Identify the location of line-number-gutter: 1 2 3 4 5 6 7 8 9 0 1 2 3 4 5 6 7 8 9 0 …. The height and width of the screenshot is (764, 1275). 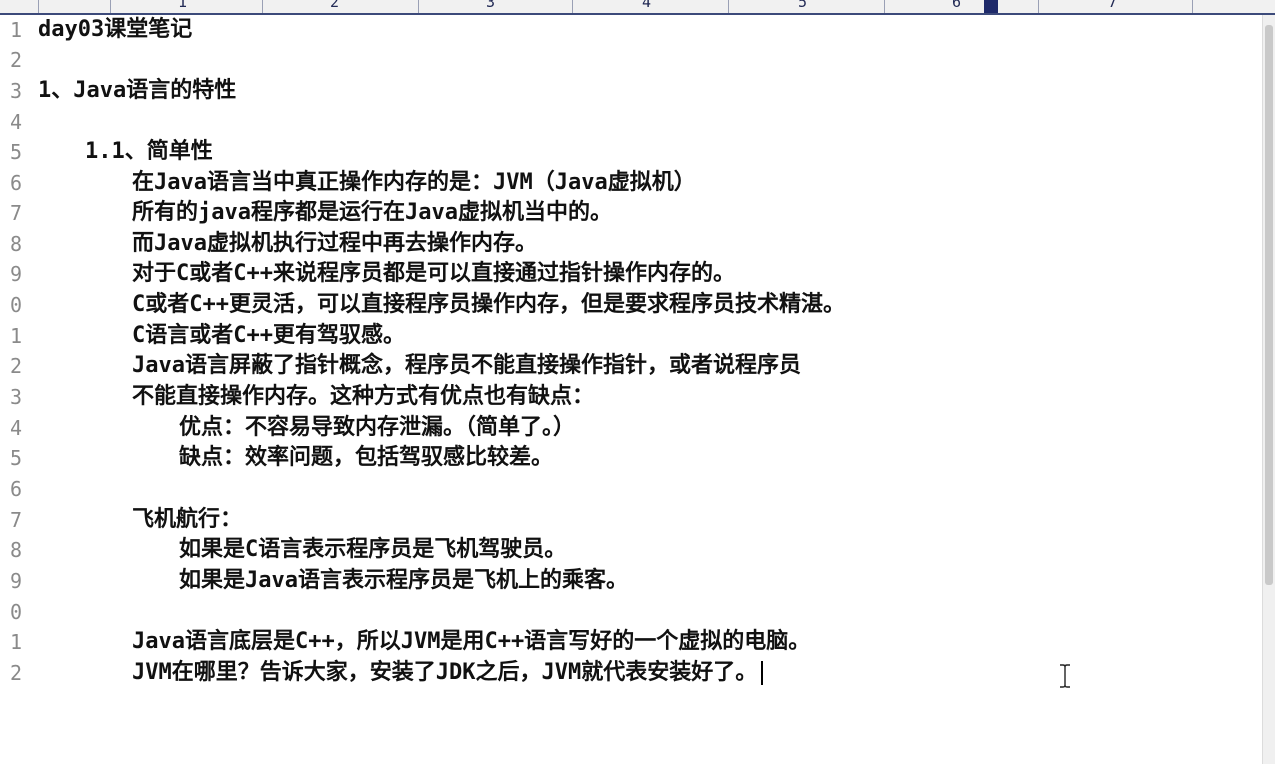
(12, 389).